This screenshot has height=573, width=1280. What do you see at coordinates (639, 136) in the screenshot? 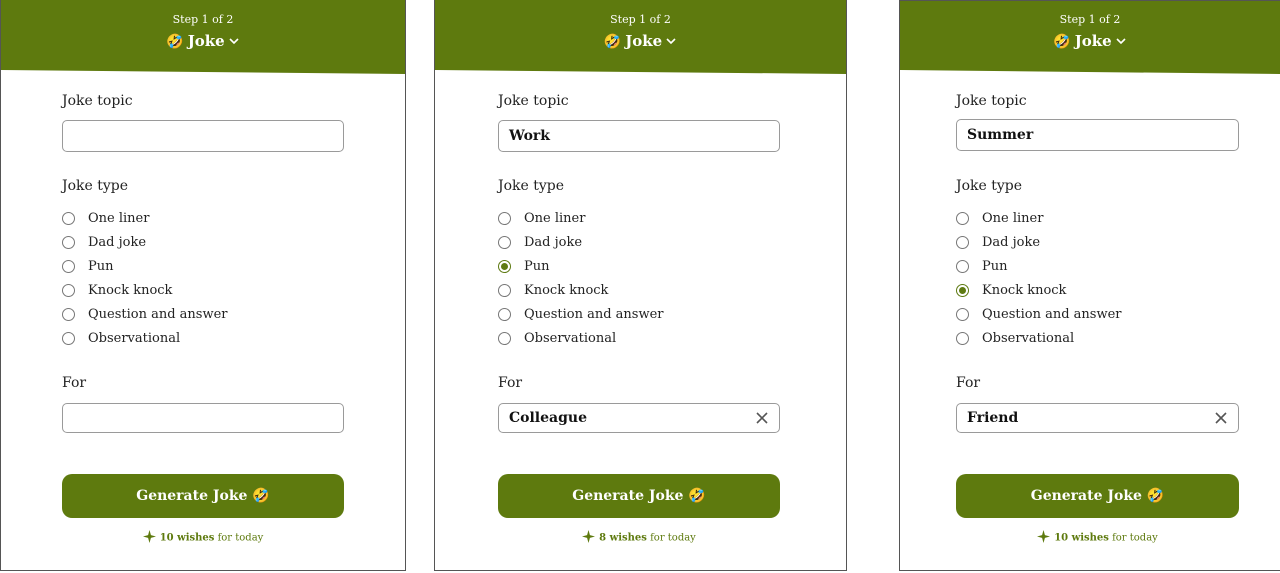
I see `joke-topic-input: Work` at bounding box center [639, 136].